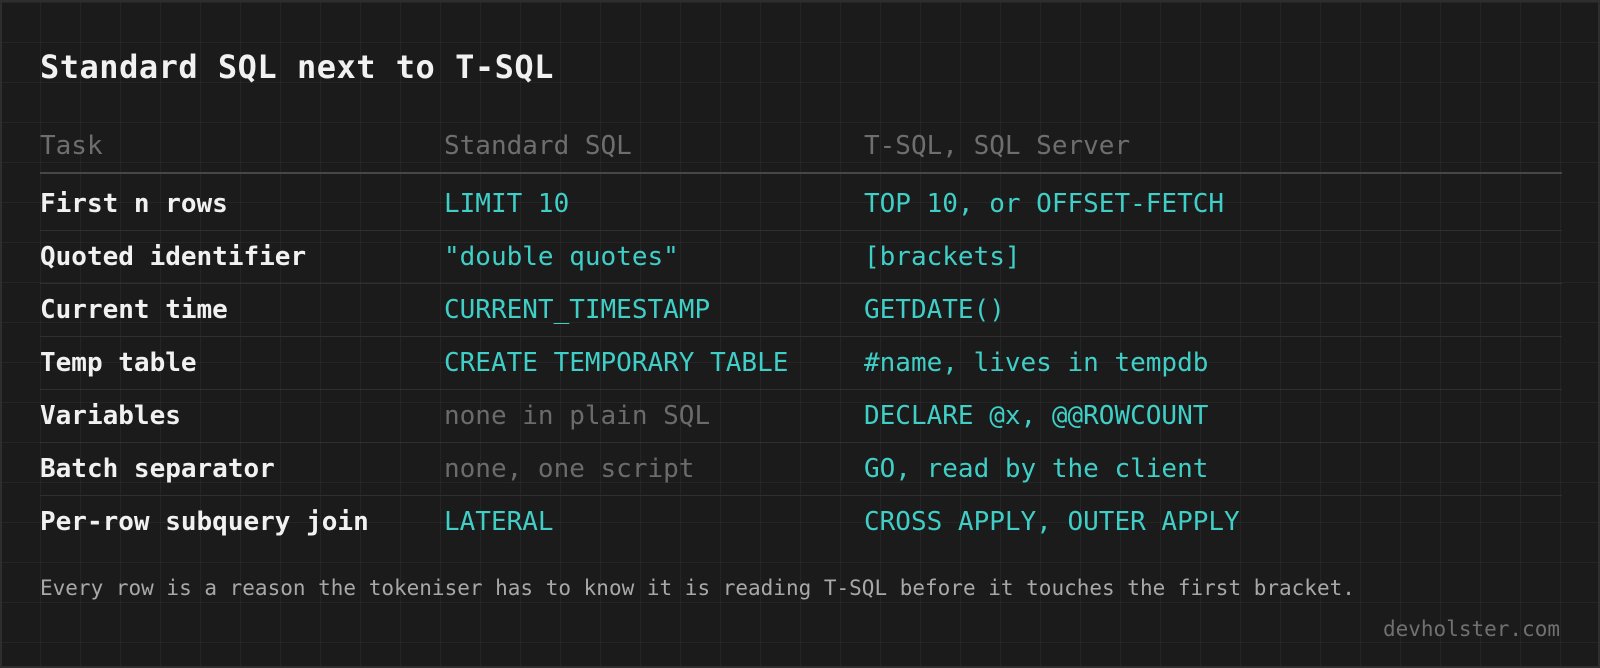 The height and width of the screenshot is (668, 1600). What do you see at coordinates (1052, 522) in the screenshot?
I see `tsql-cell: CROSS APPLY, OUTER APPLY` at bounding box center [1052, 522].